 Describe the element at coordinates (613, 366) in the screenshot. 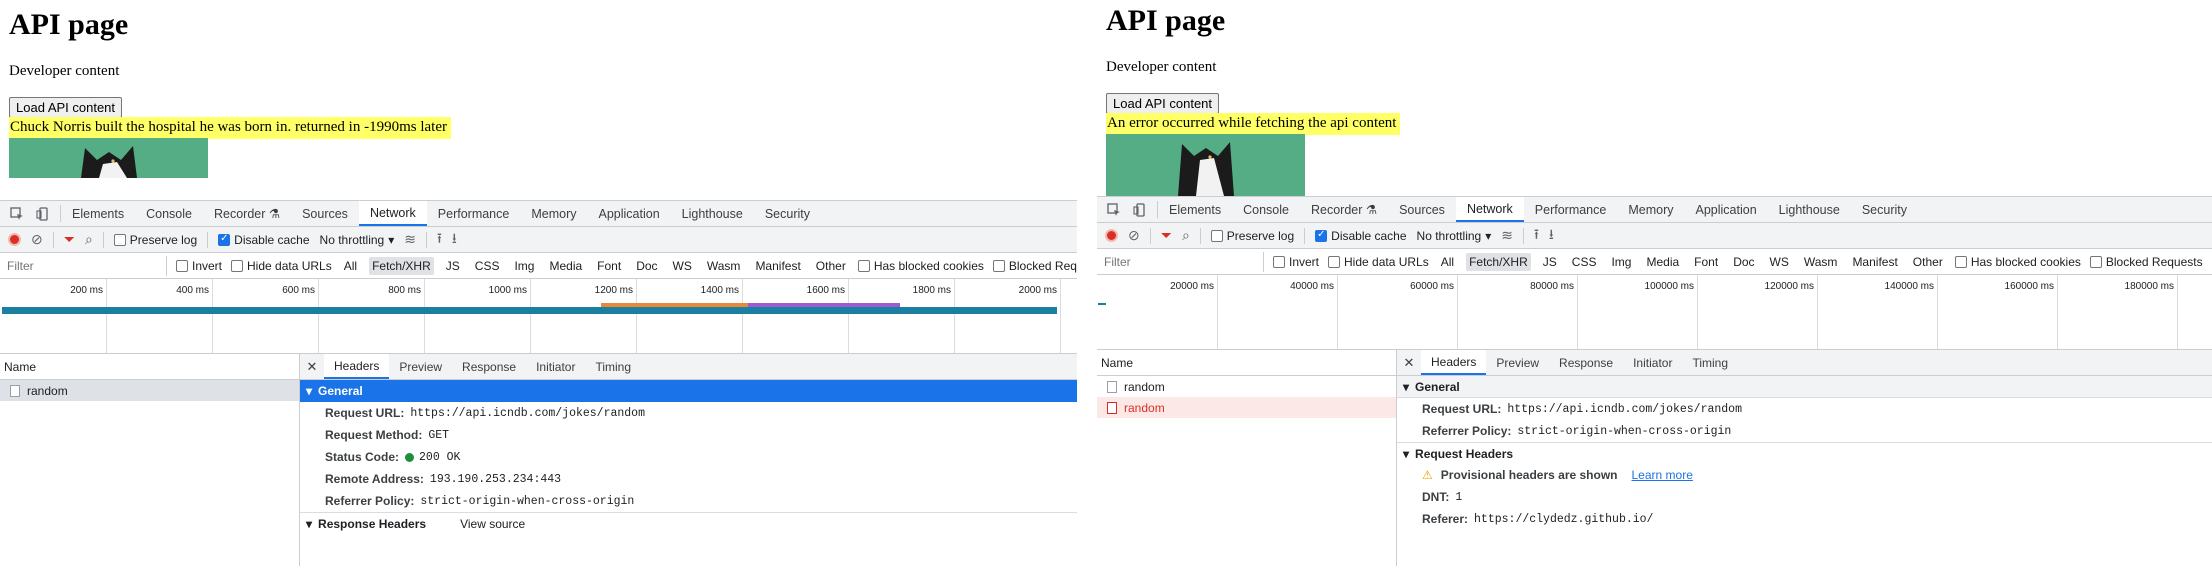

I see `tab-timing: Timing` at that location.